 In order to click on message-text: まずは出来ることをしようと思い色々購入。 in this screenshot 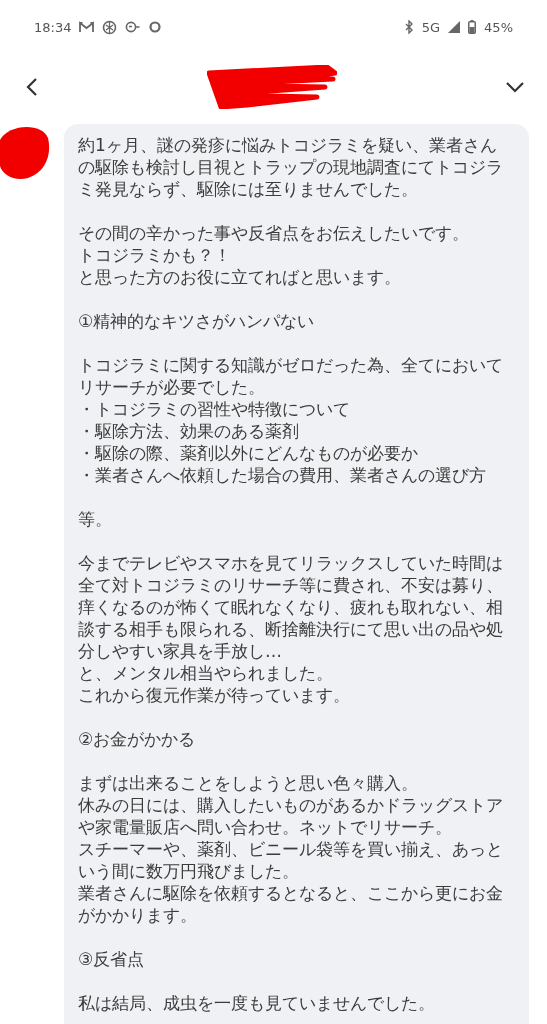, I will do `click(248, 783)`.